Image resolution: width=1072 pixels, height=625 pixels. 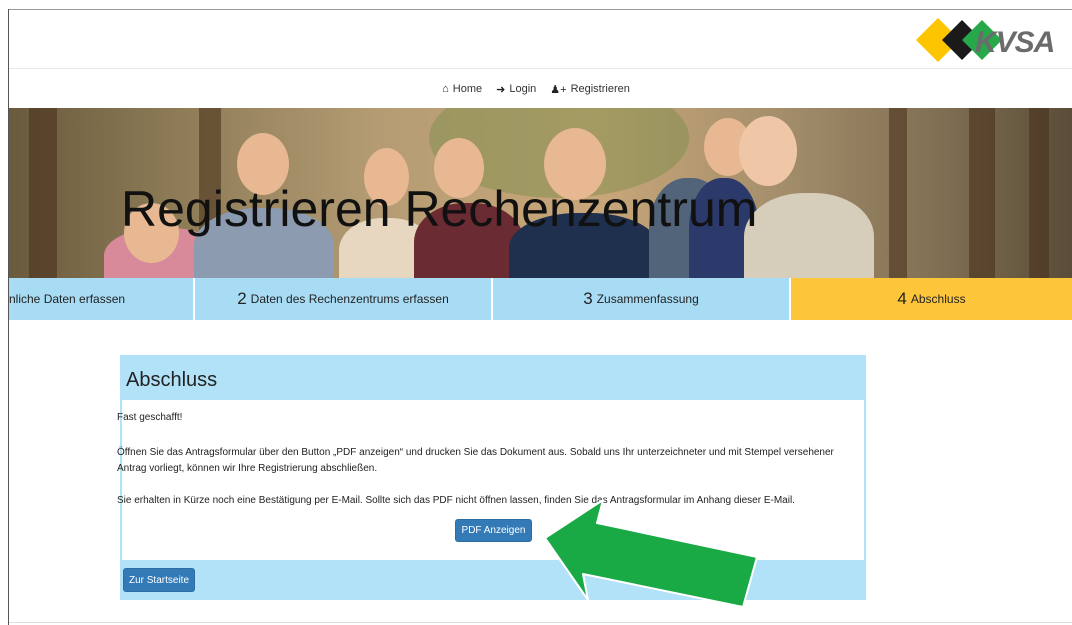 What do you see at coordinates (501, 89) in the screenshot?
I see `login-icon: ➜` at bounding box center [501, 89].